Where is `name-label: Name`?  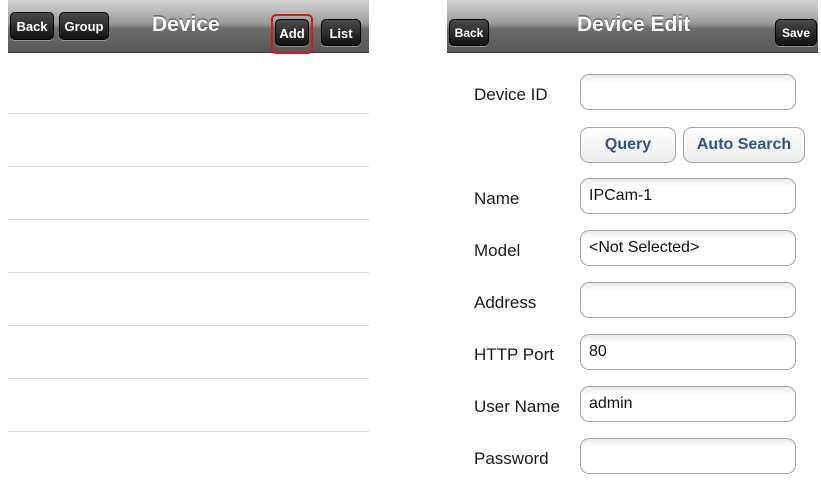 name-label: Name is located at coordinates (497, 198).